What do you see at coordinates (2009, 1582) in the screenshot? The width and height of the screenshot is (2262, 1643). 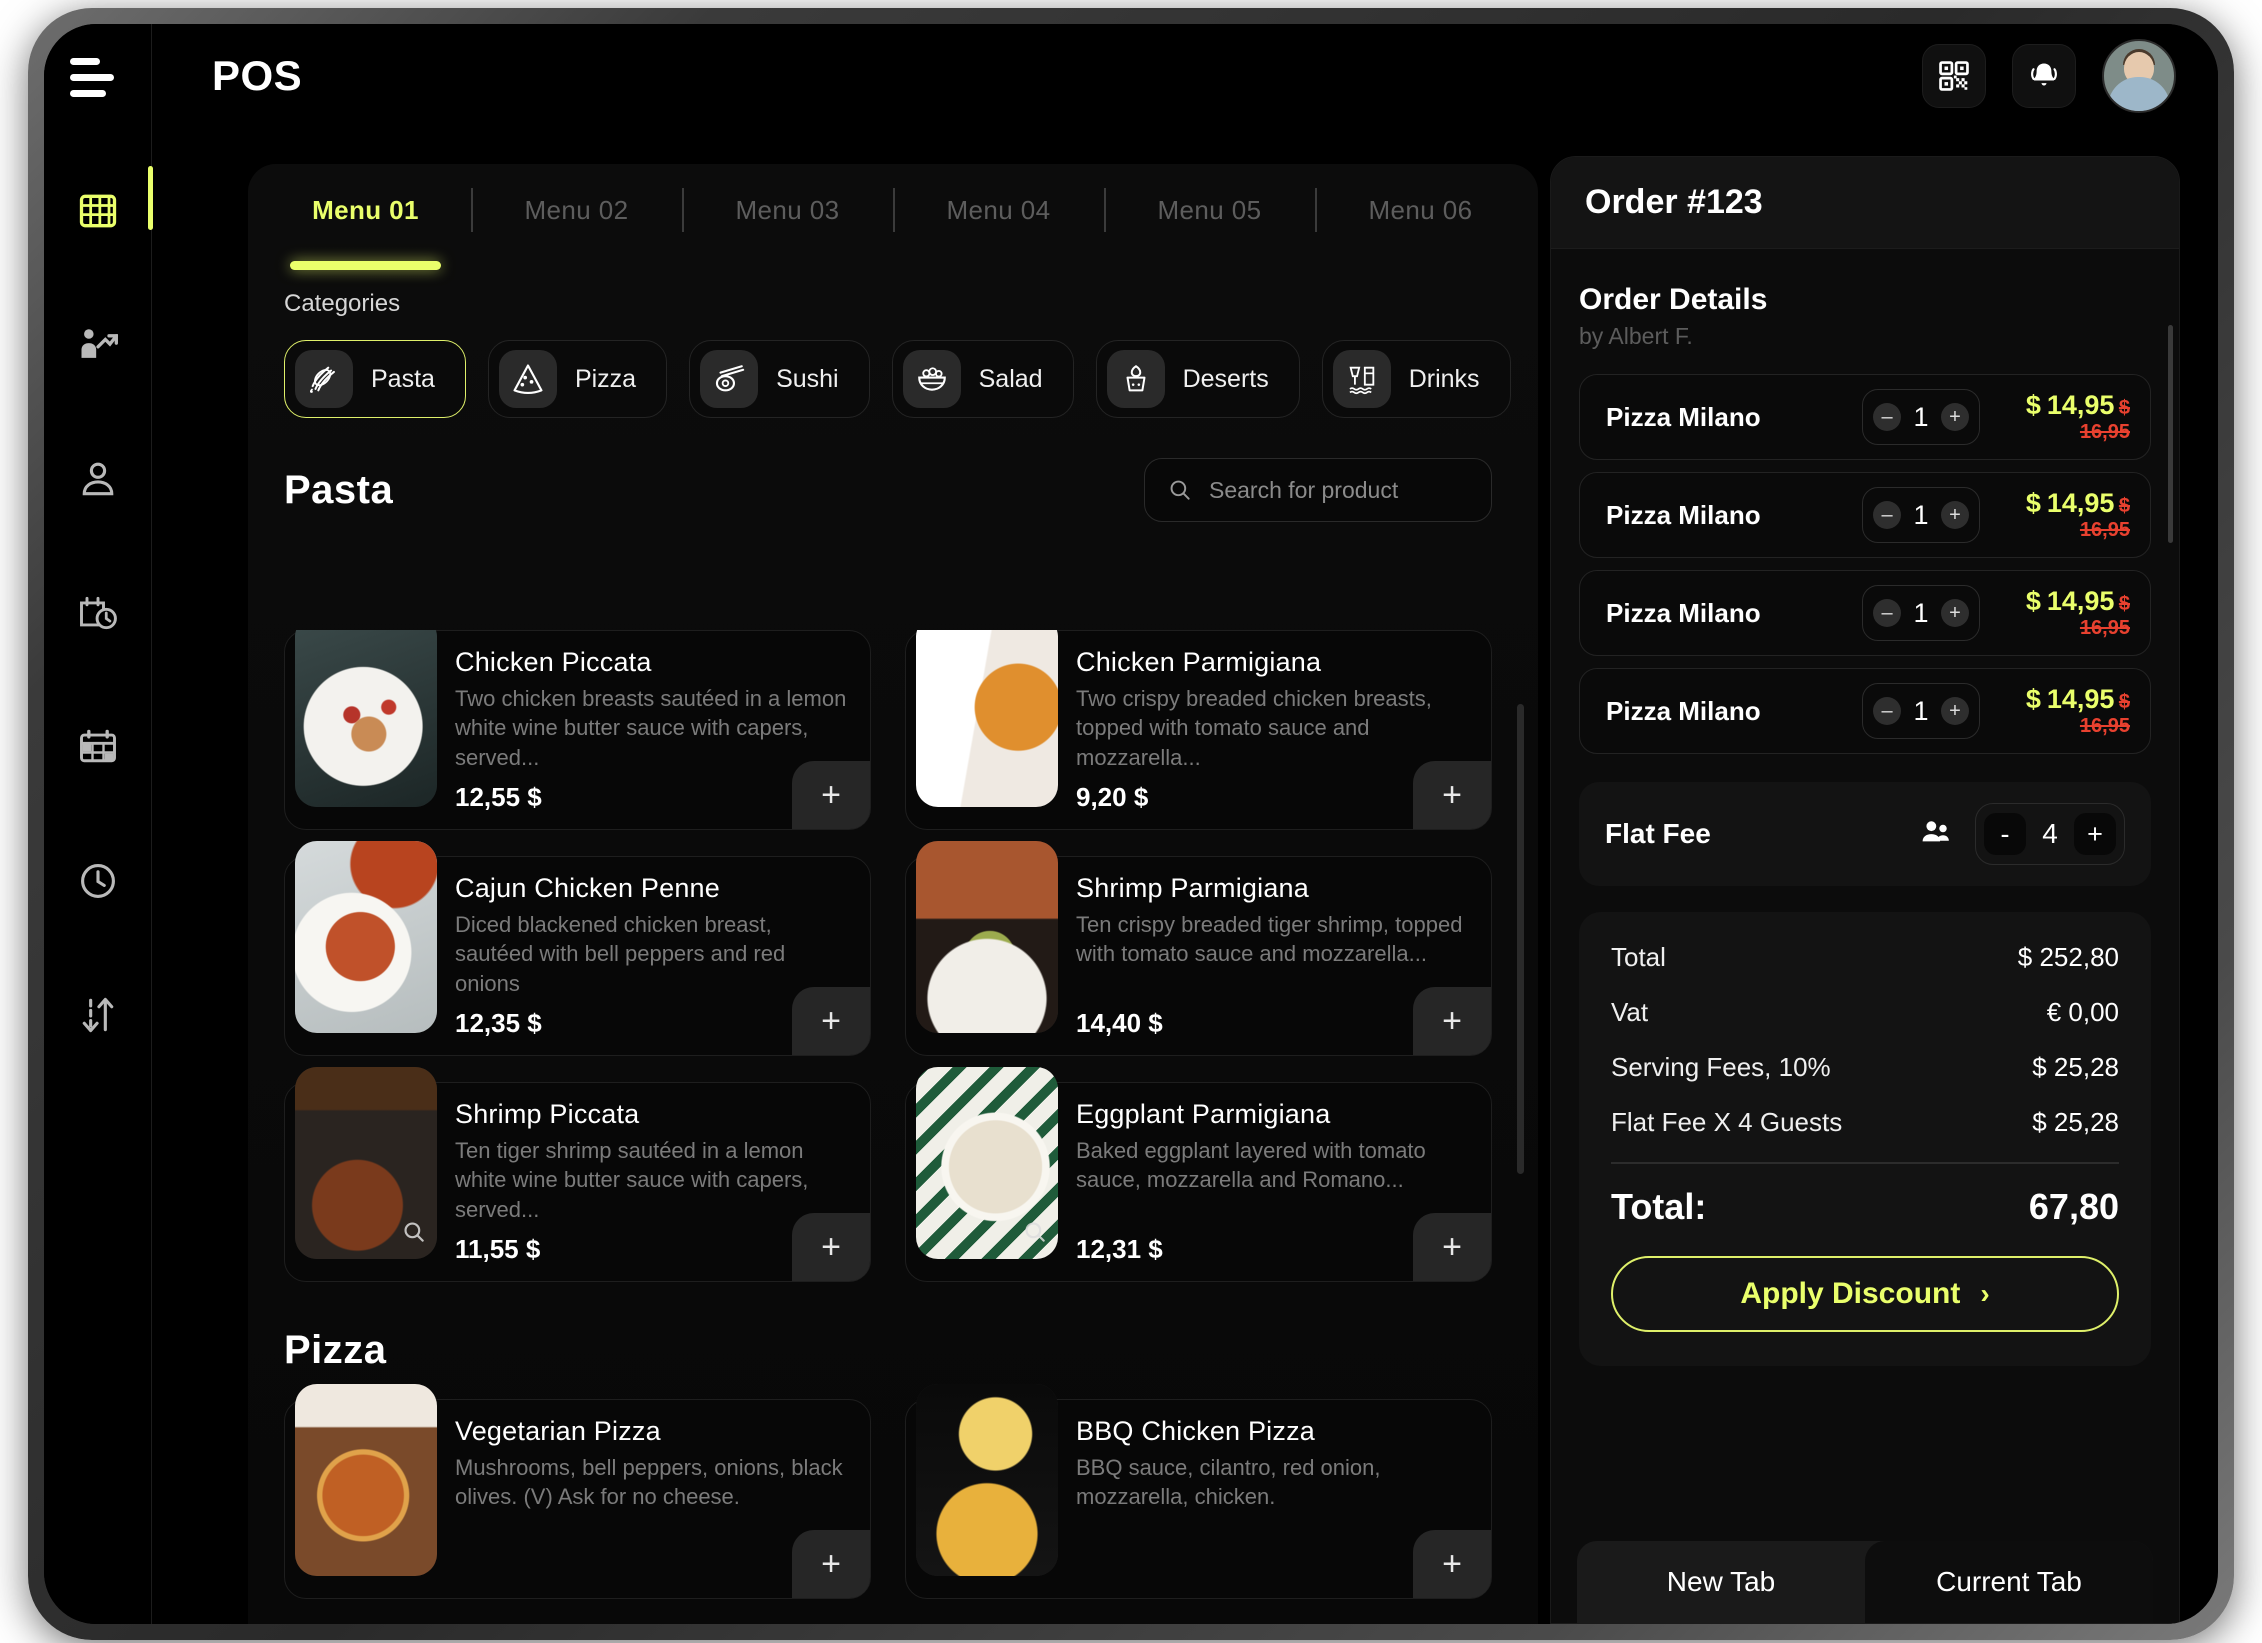 I see `tab-current-tab: Current Tab` at bounding box center [2009, 1582].